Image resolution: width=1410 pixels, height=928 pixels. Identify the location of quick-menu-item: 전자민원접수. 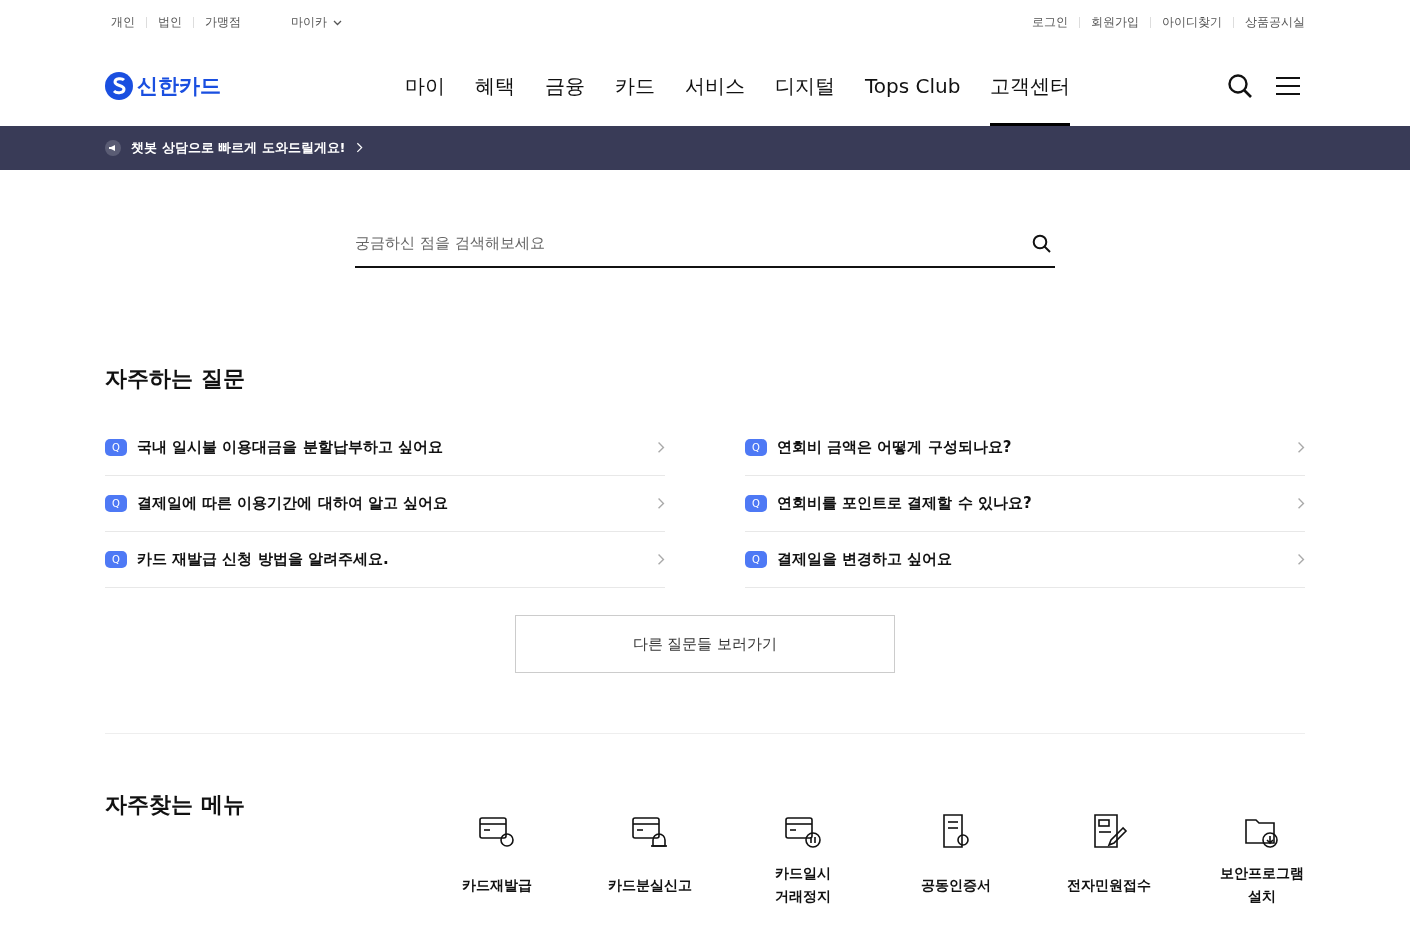
(1108, 860).